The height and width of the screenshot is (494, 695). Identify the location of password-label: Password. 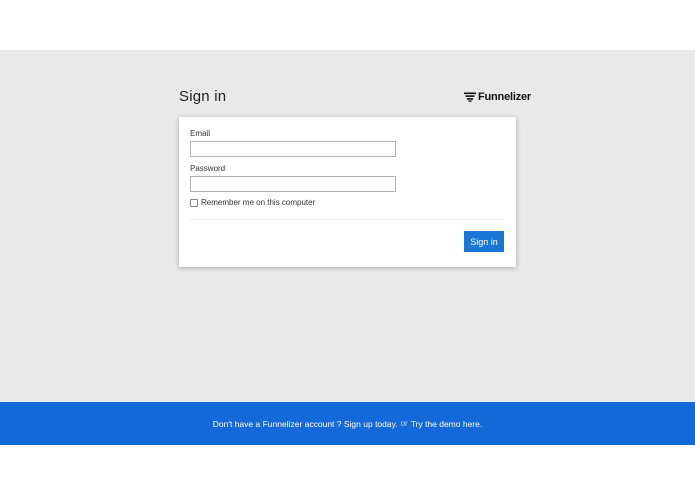
(208, 168).